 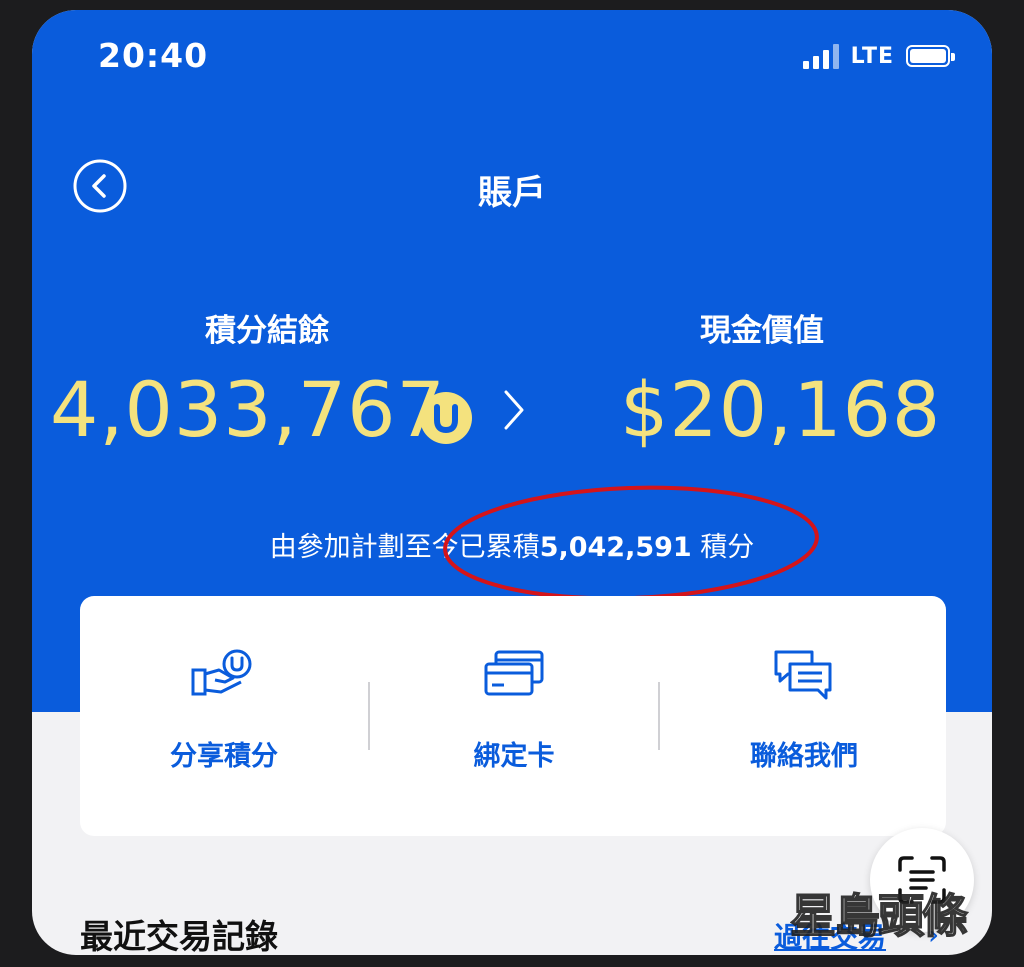 I want to click on signal-icon, so click(x=820, y=56).